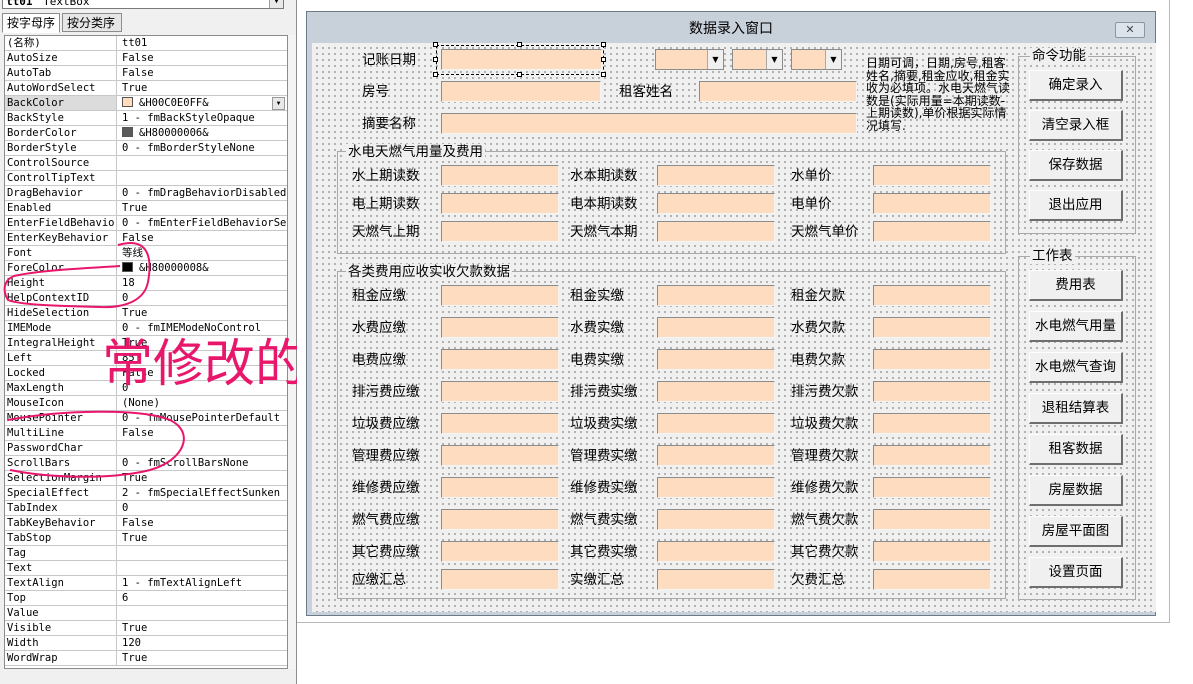  I want to click on property-row: EnterKeyBehavior False, so click(146, 238).